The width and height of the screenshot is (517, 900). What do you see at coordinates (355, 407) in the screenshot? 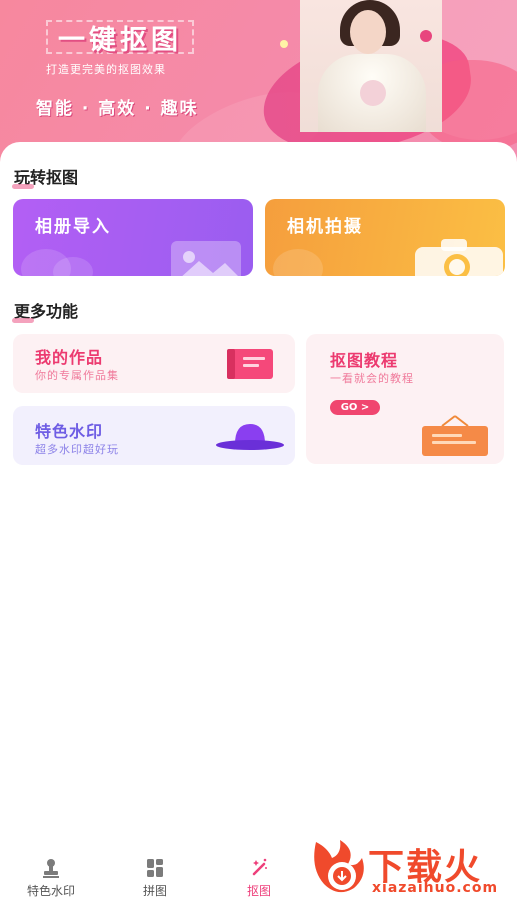
I see `go-button: GO >` at bounding box center [355, 407].